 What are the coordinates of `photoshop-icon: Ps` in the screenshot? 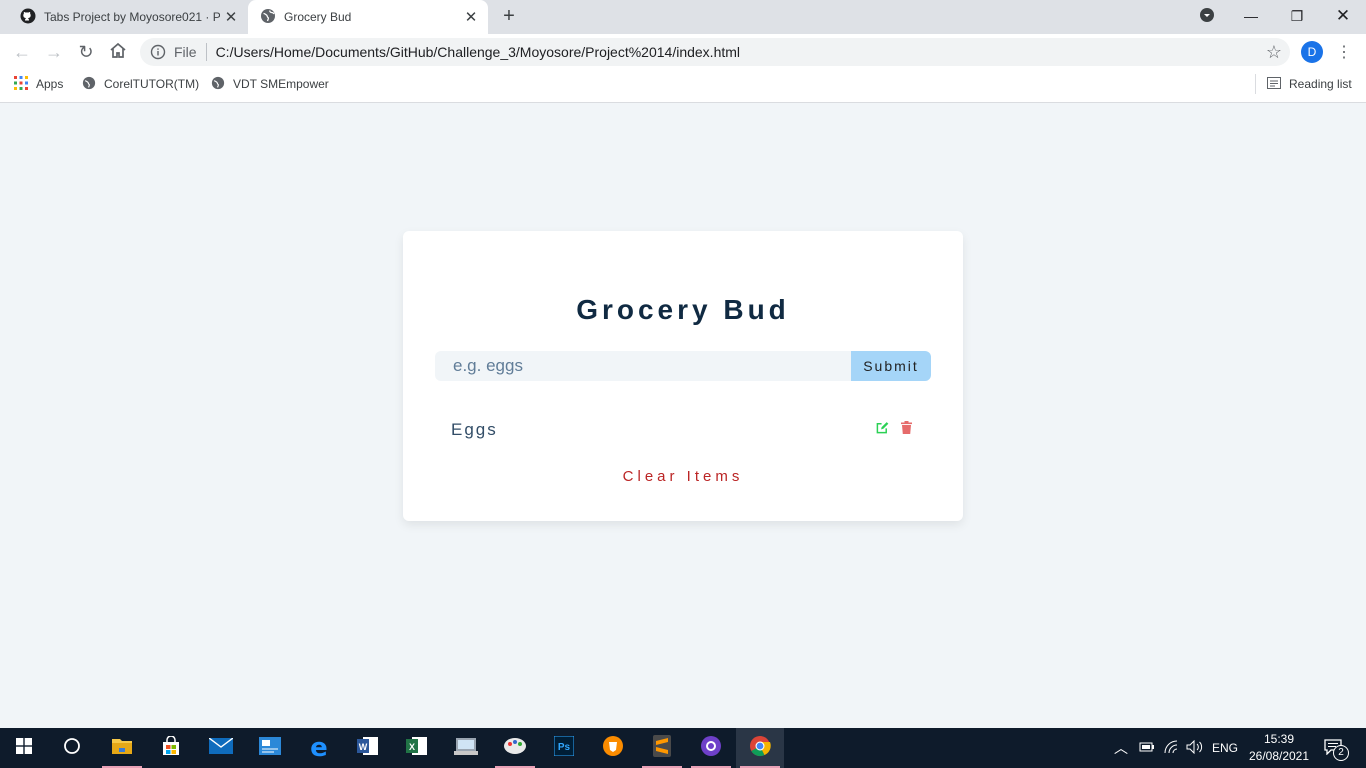 It's located at (564, 748).